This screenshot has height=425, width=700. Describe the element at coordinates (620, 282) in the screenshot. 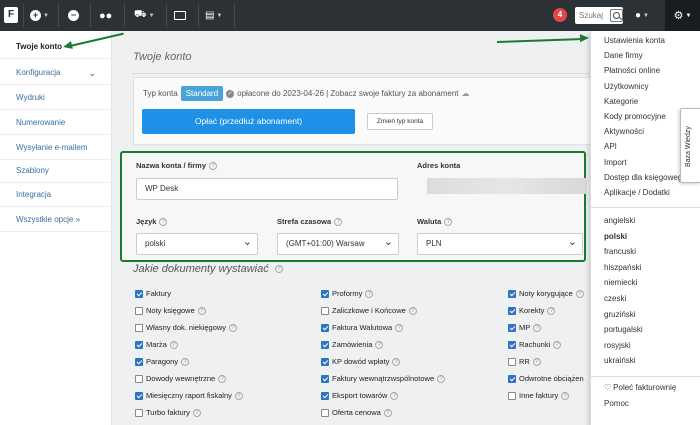

I see `language-menu-item: niemiecki` at that location.